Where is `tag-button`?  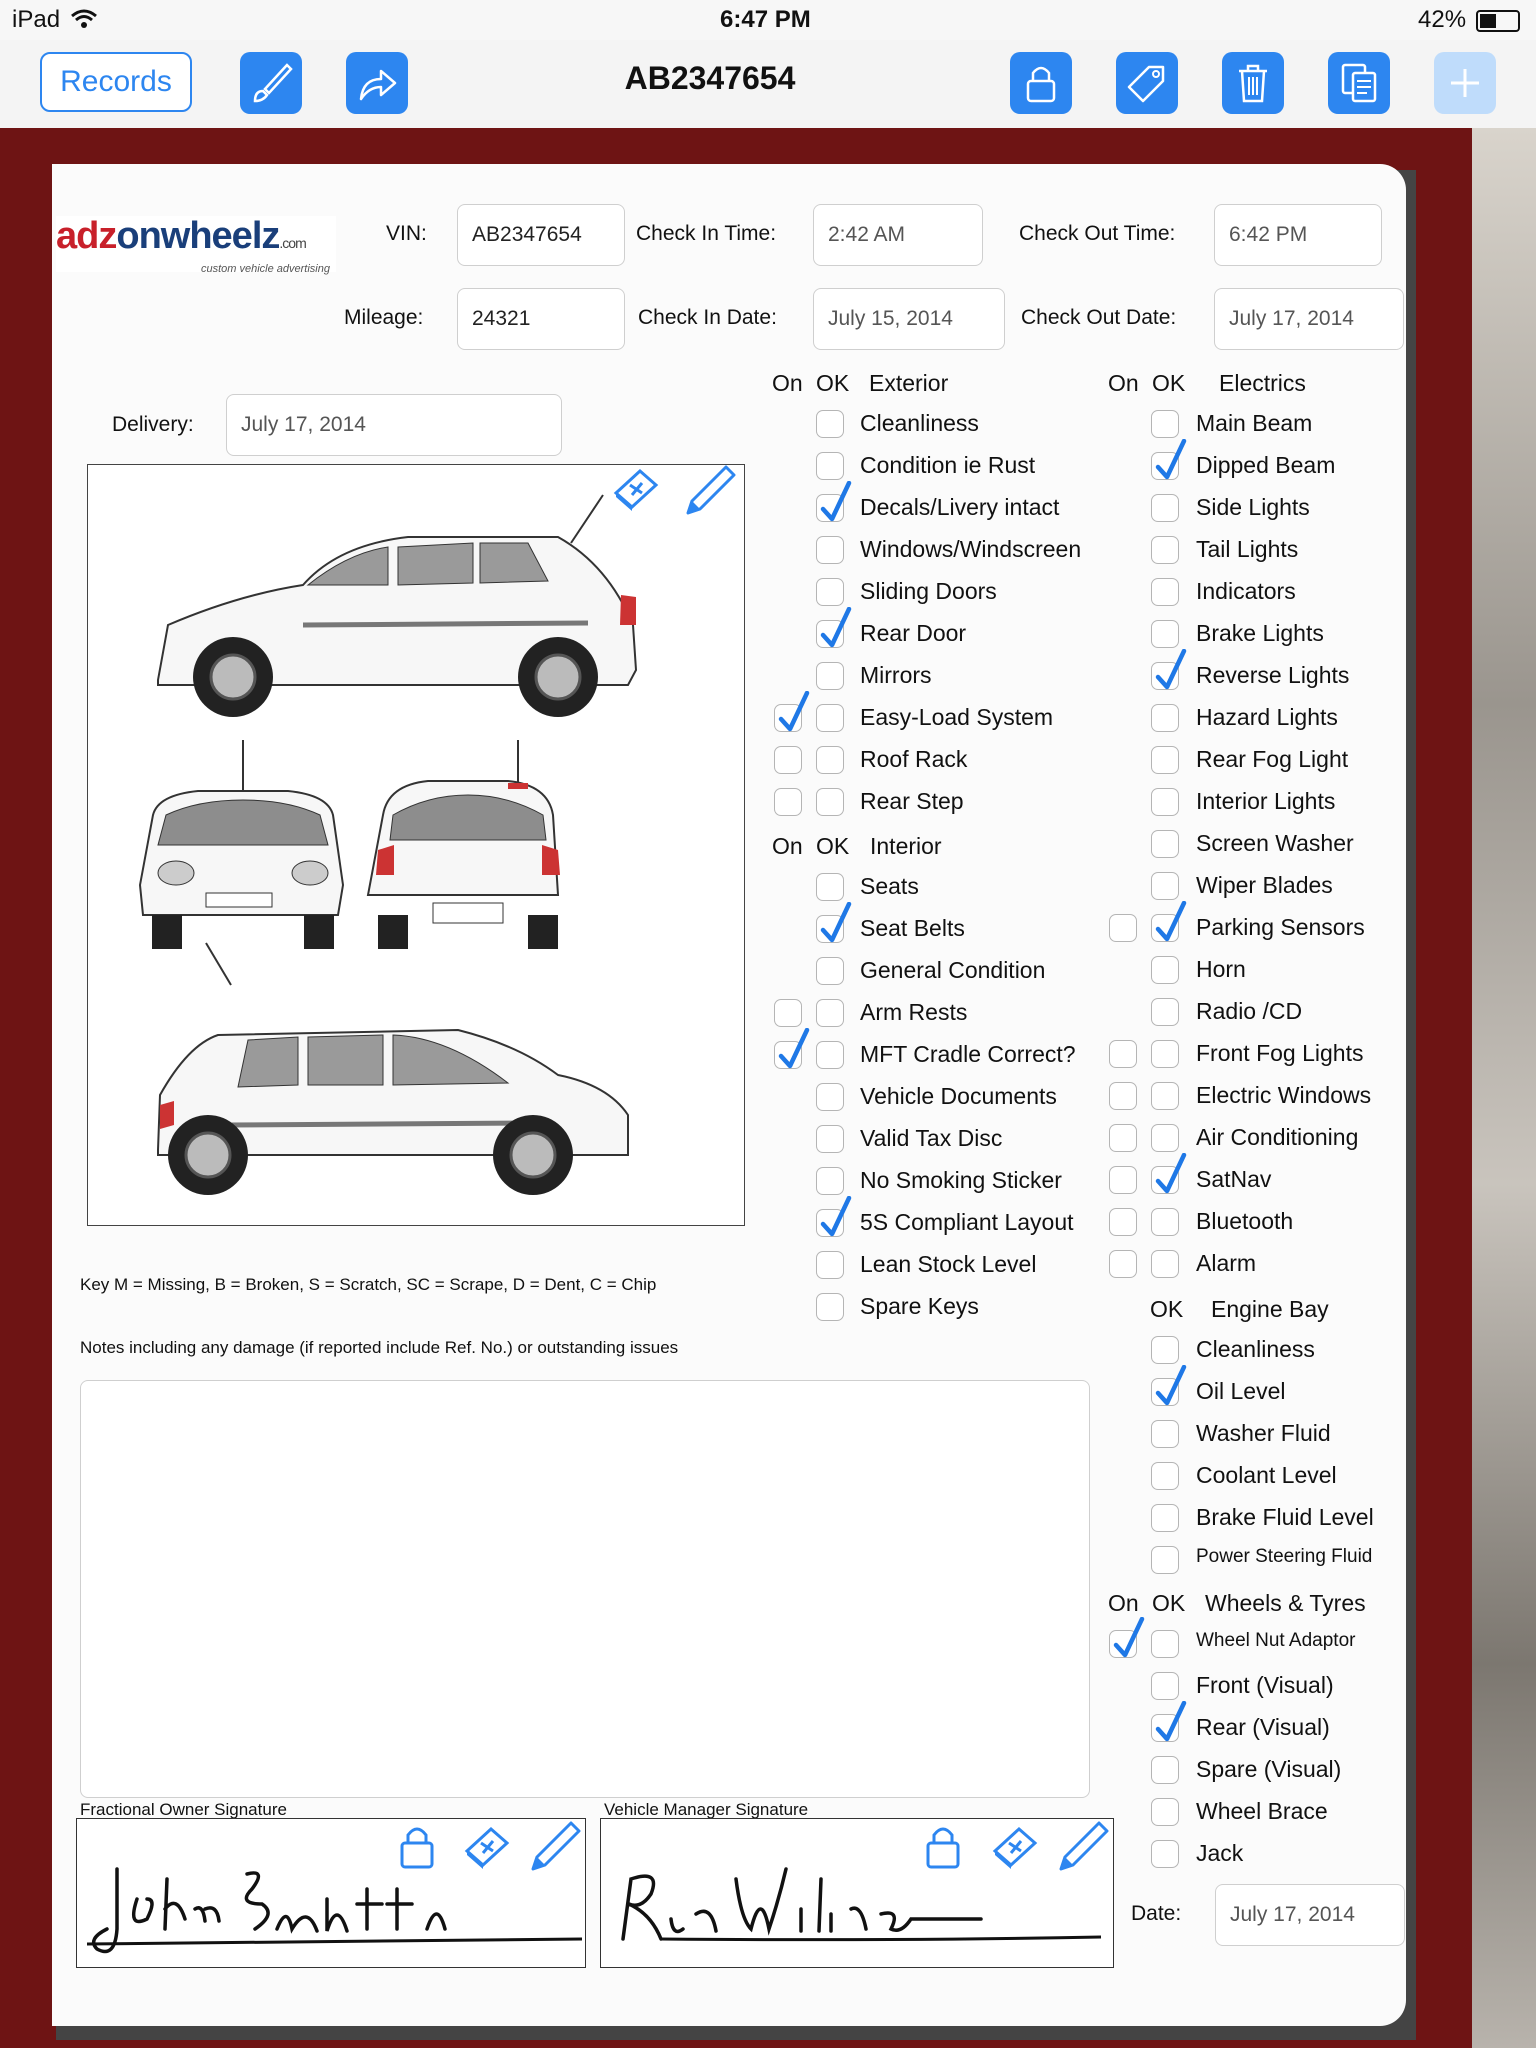
tag-button is located at coordinates (1147, 83).